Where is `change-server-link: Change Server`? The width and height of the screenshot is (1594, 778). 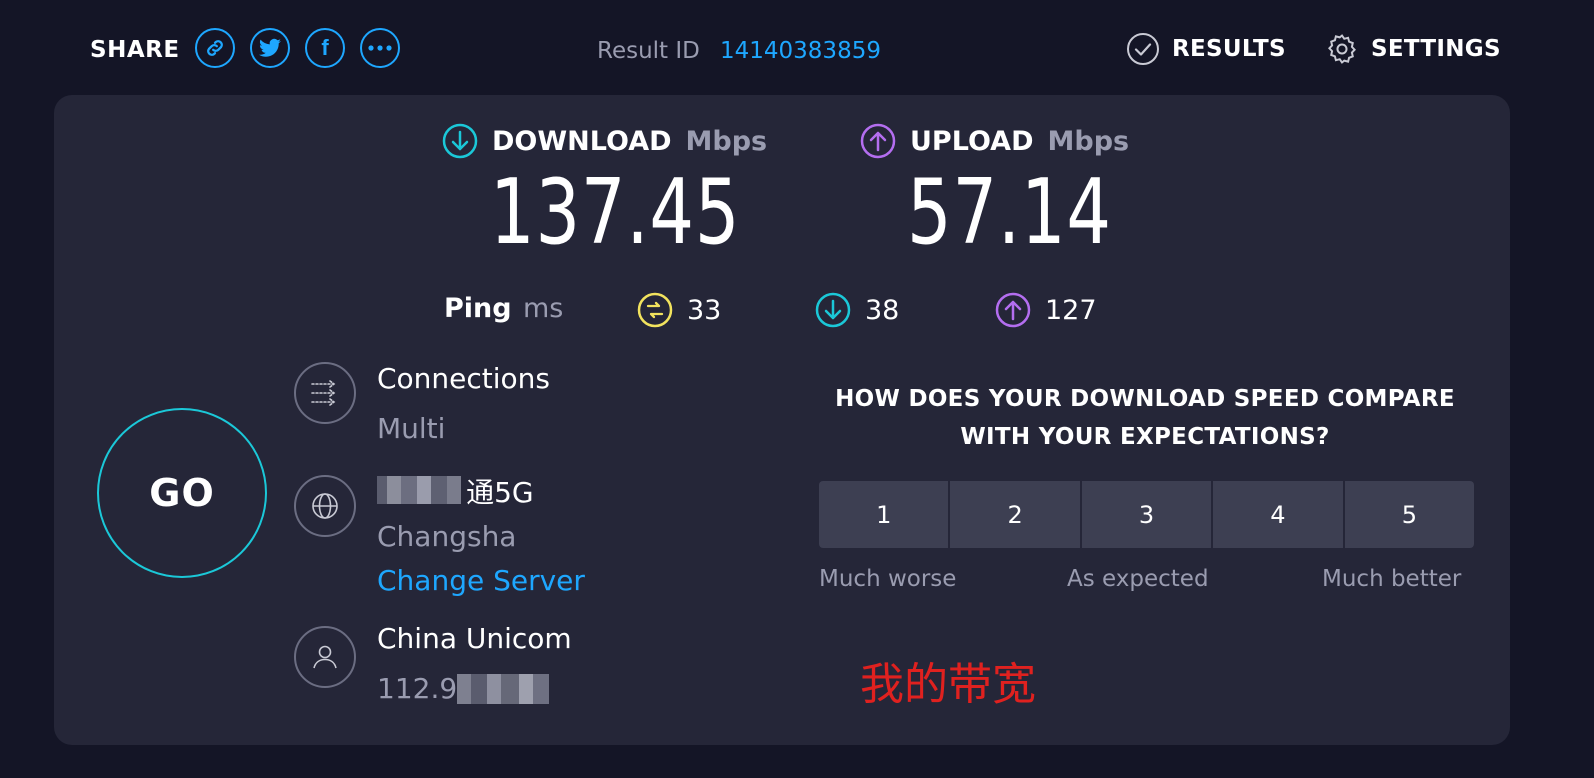
change-server-link: Change Server is located at coordinates (481, 580).